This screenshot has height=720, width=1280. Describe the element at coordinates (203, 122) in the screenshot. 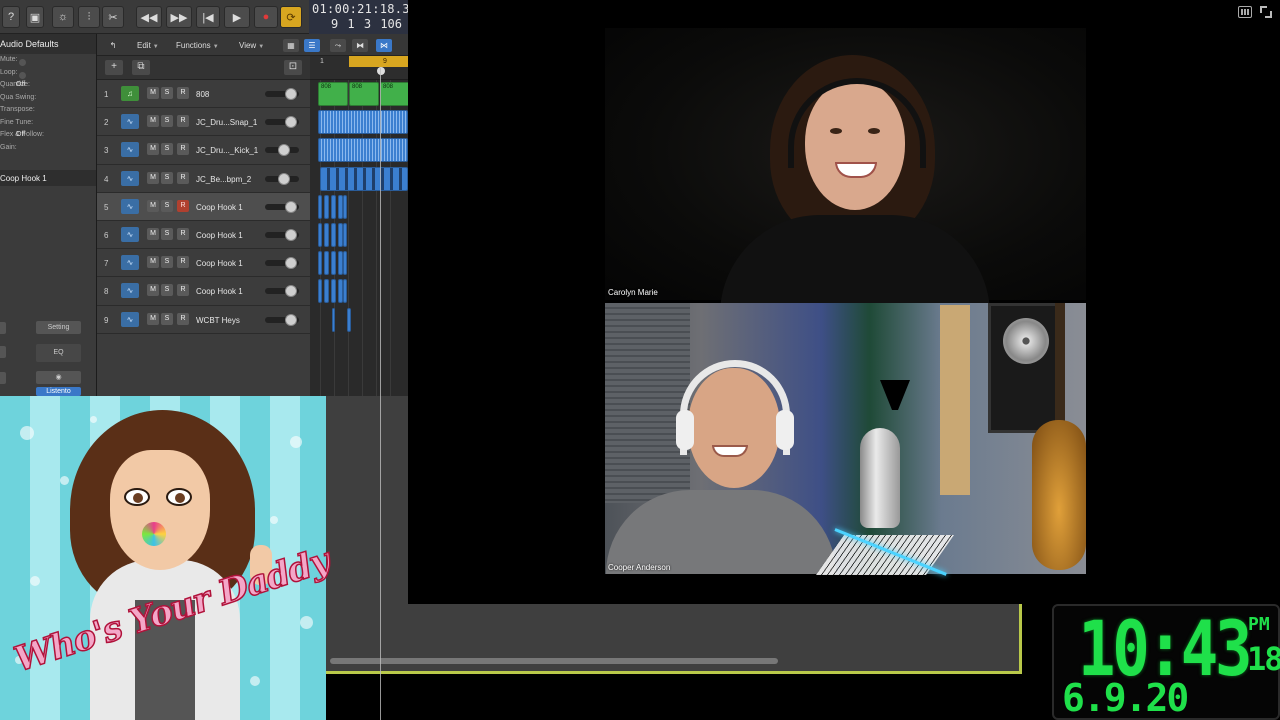

I see `track-header: 2 ∿ M S R JC_Dru...Snap_1` at that location.